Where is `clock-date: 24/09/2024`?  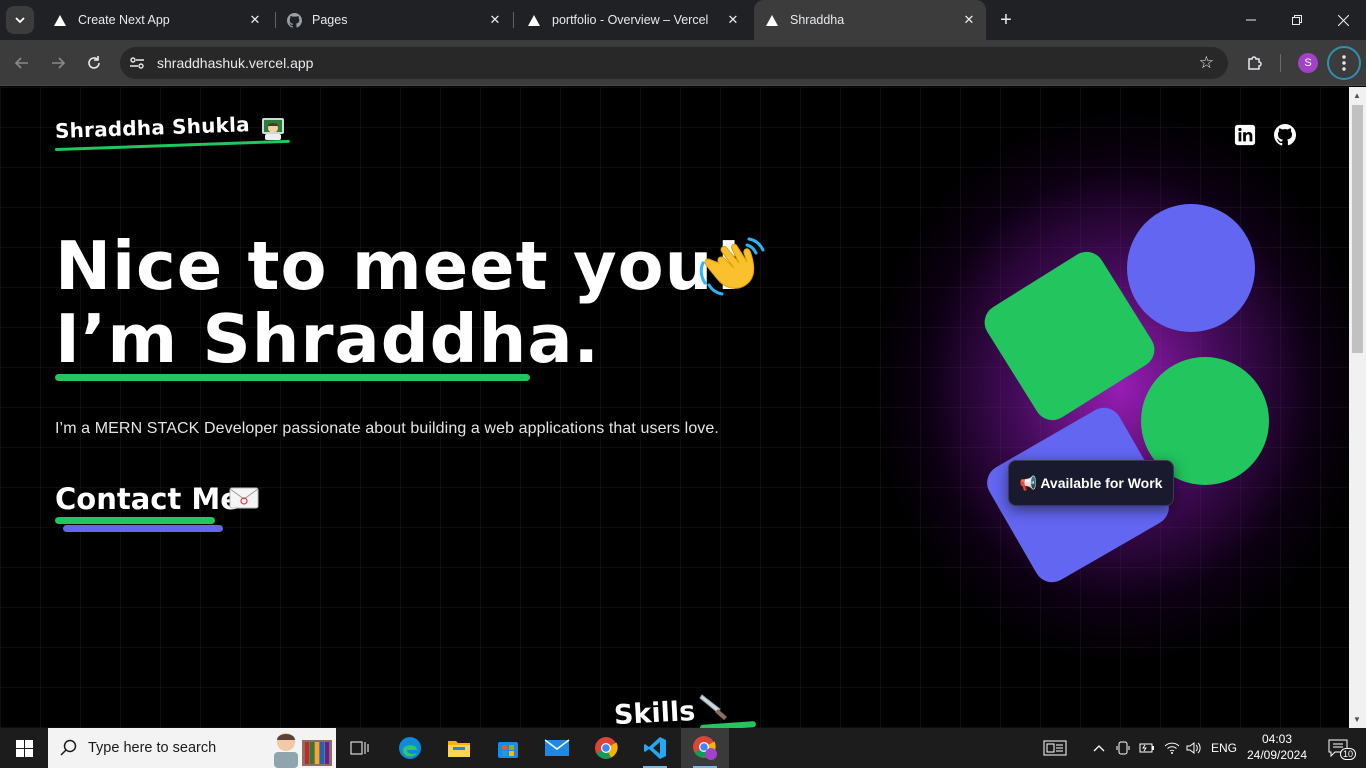
clock-date: 24/09/2024 is located at coordinates (1277, 755).